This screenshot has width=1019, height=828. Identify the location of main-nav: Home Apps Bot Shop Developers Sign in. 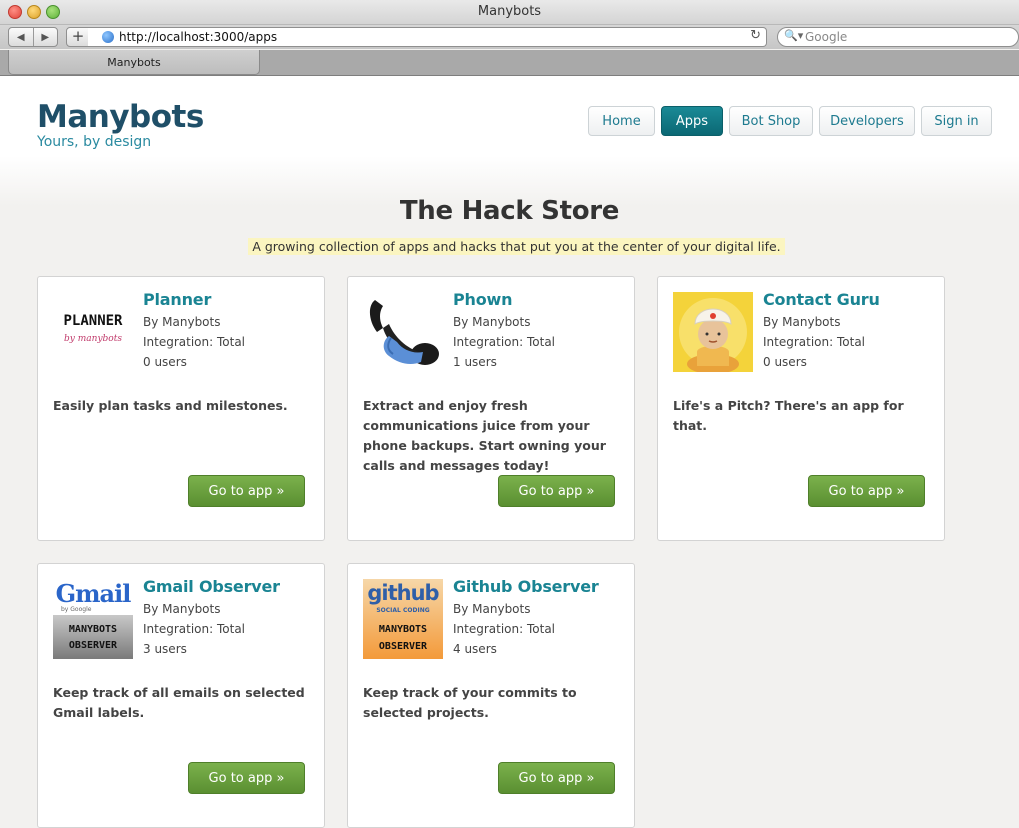
(790, 121).